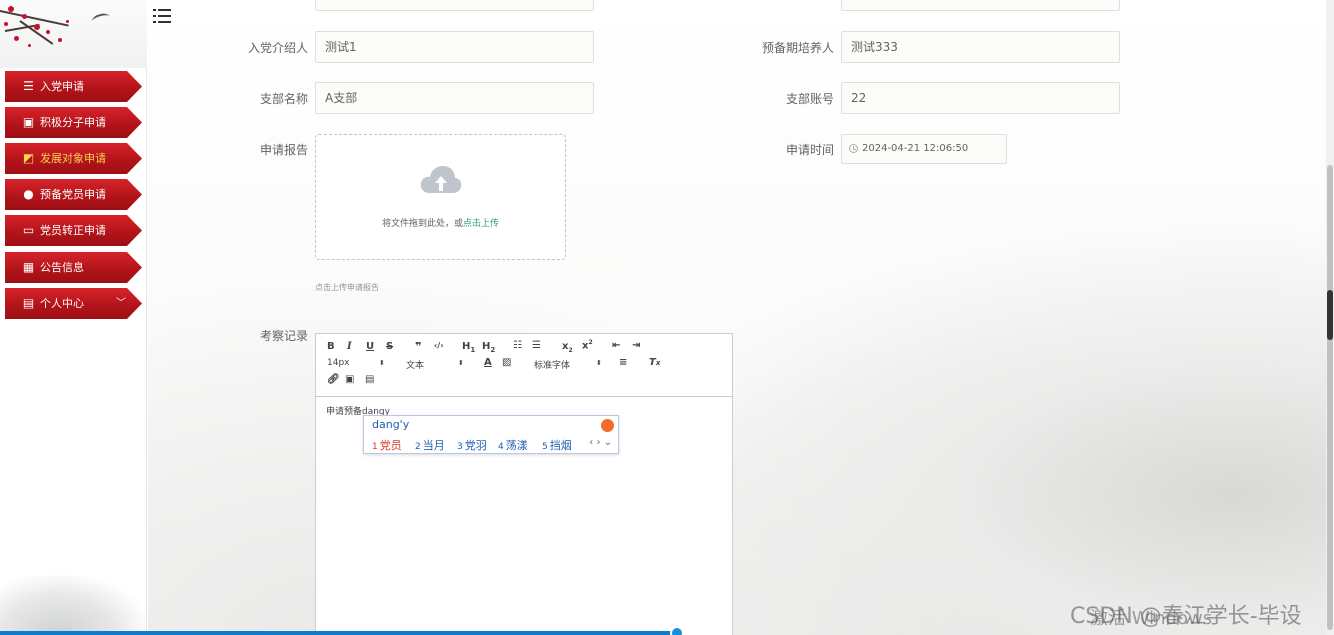  I want to click on ime-input-text: dang'y, so click(391, 424).